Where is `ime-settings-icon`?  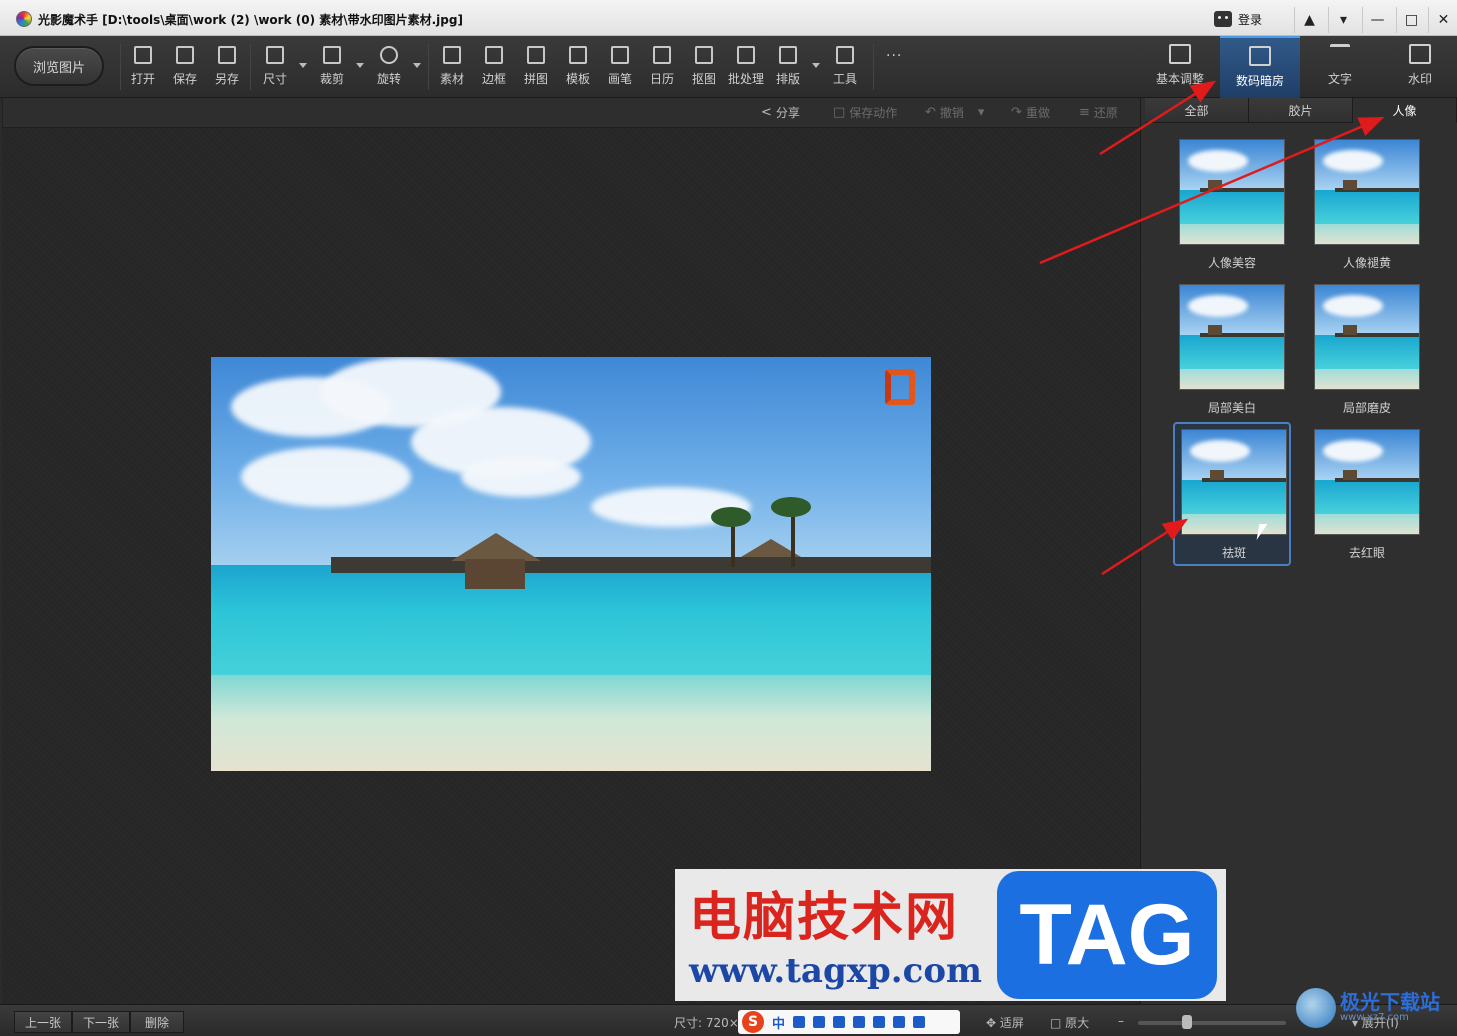
ime-settings-icon is located at coordinates (919, 1022).